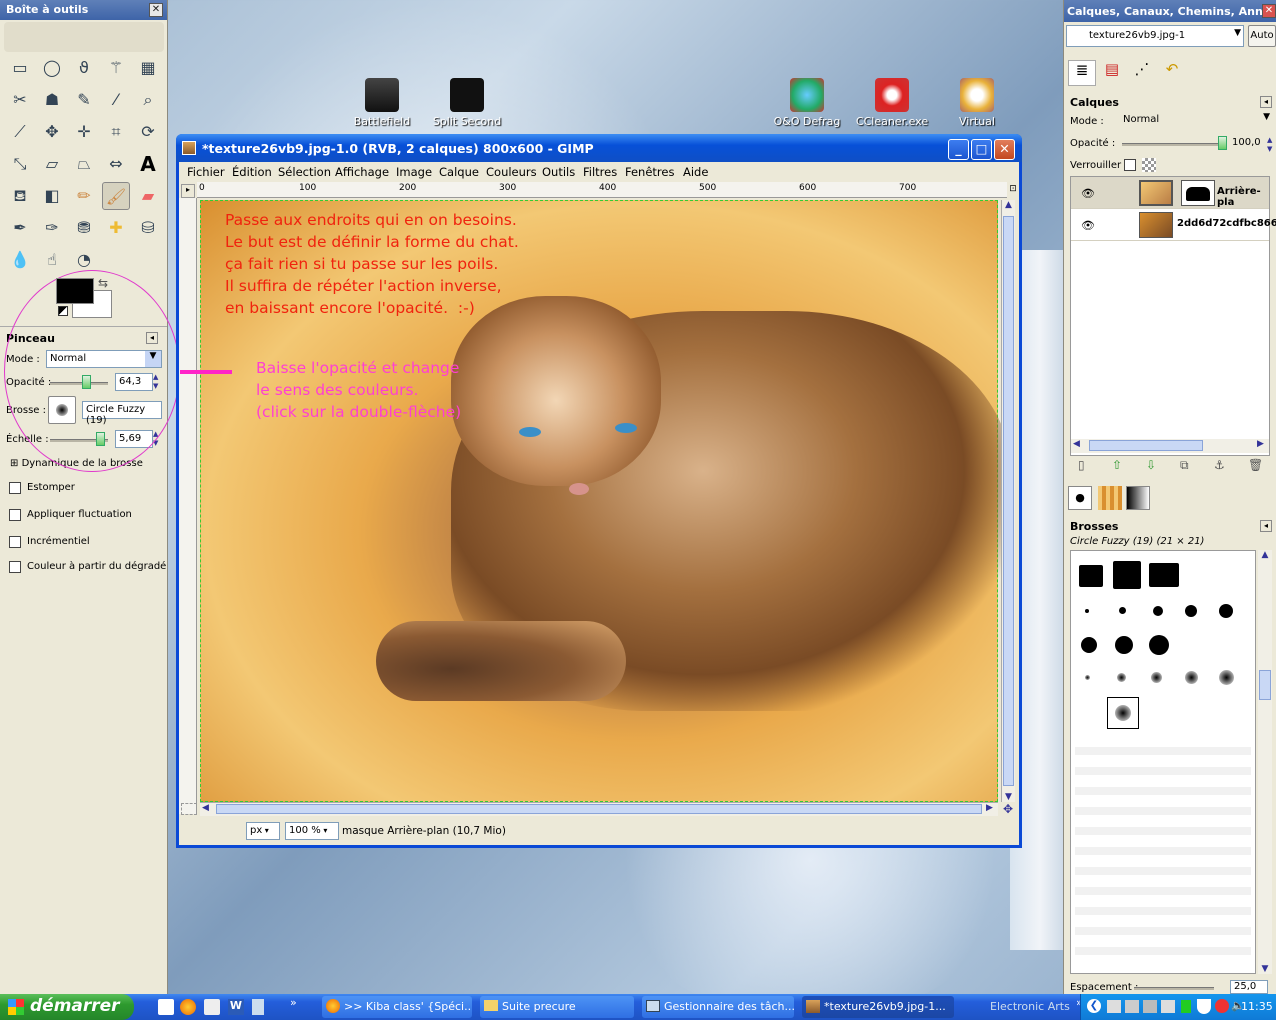 This screenshot has height=1020, width=1276. Describe the element at coordinates (695, 172) in the screenshot. I see `menu-aide: Aide` at that location.